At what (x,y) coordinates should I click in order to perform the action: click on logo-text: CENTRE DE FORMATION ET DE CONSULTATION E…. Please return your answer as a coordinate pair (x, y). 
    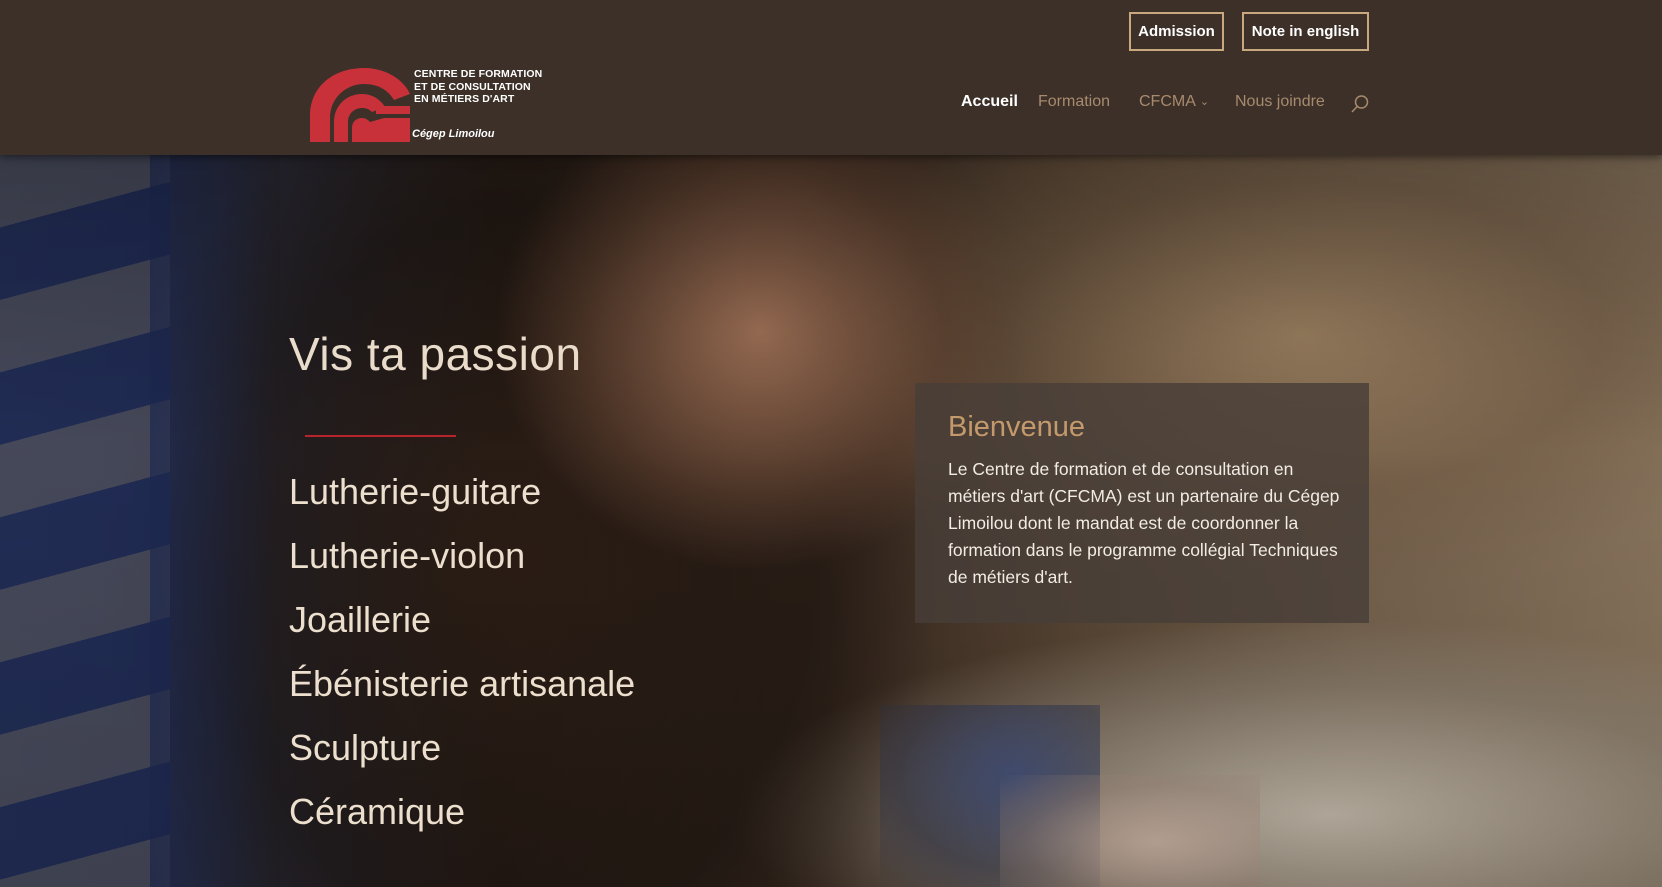
    Looking at the image, I should click on (478, 86).